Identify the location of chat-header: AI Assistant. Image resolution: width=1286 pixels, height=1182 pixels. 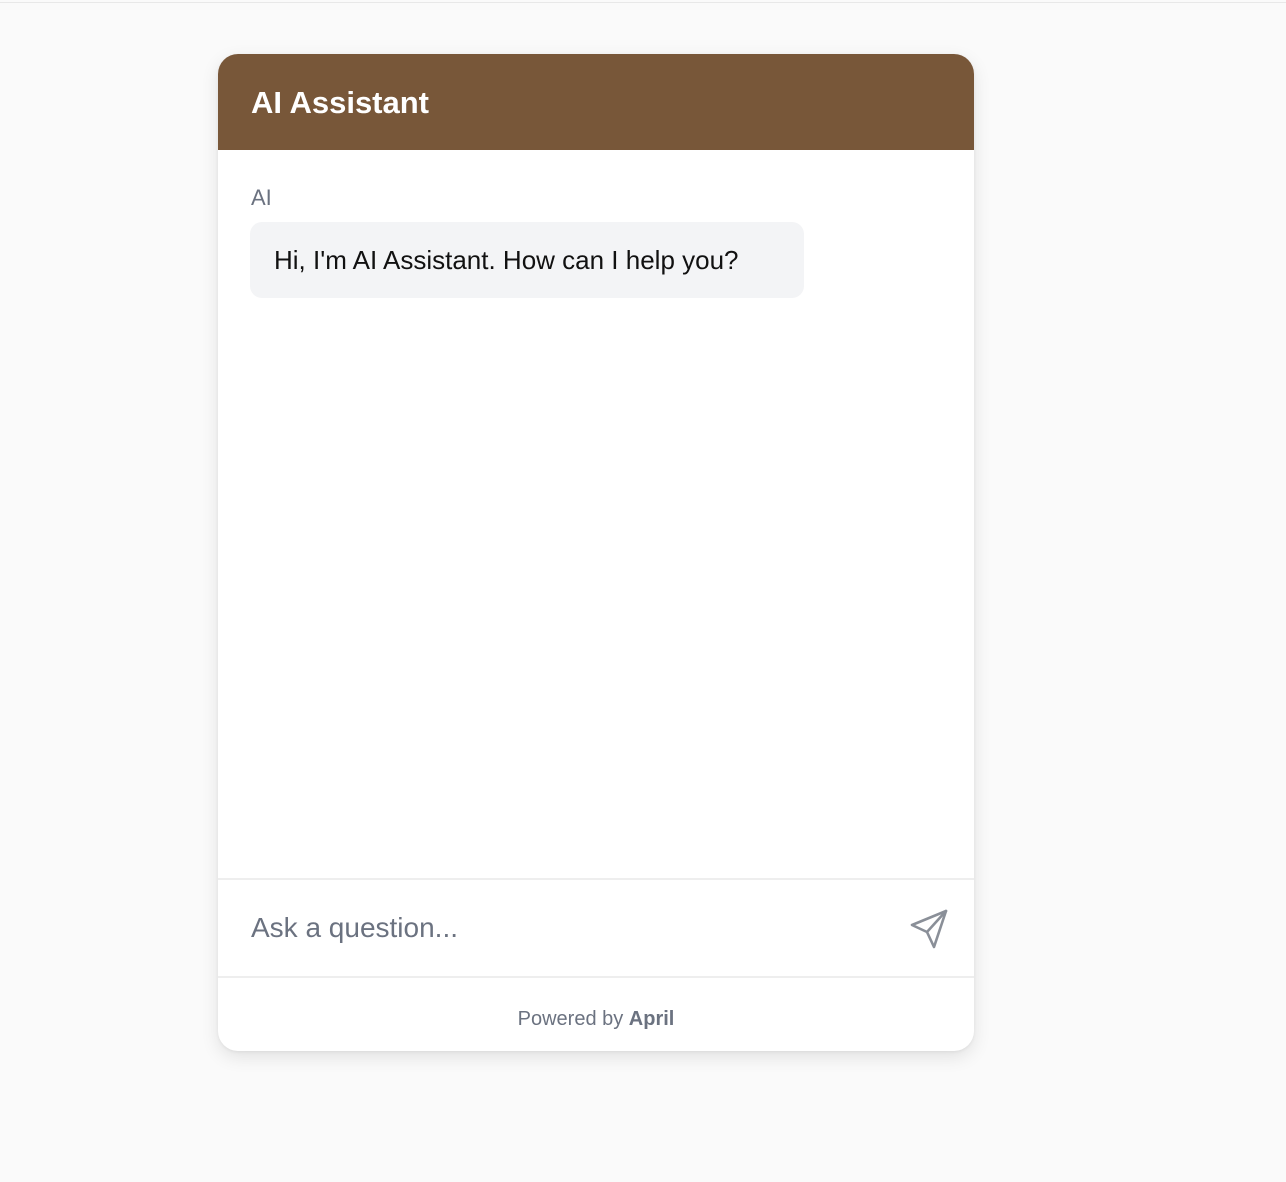
(596, 102).